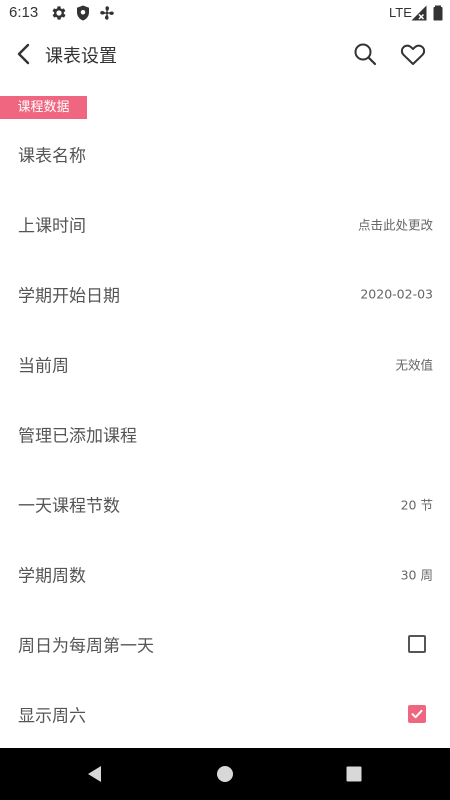 The height and width of the screenshot is (800, 450). I want to click on gear-icon, so click(59, 13).